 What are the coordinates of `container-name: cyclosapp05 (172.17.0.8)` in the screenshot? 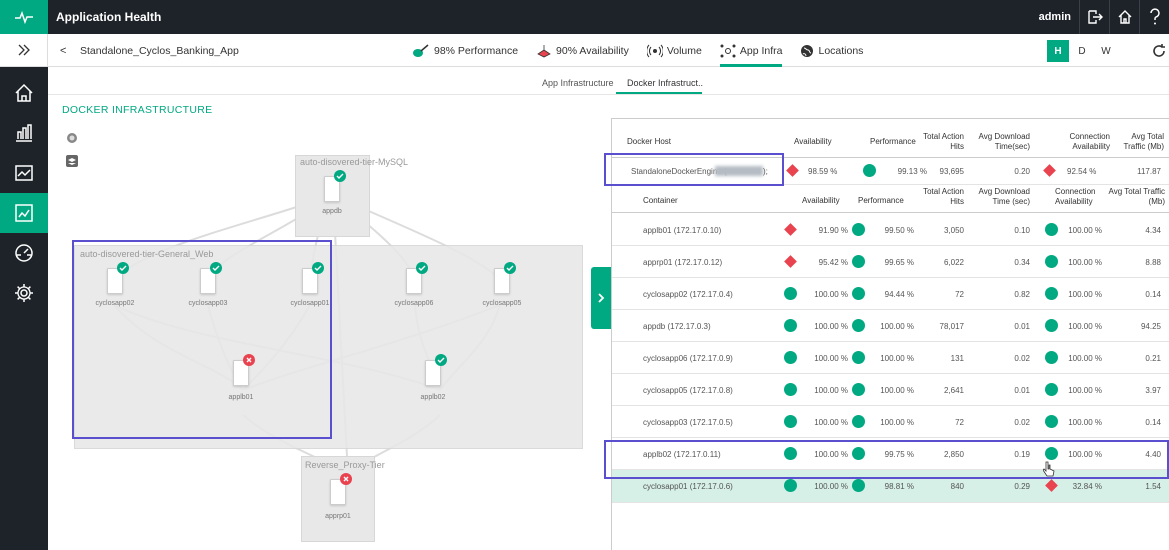 It's located at (688, 390).